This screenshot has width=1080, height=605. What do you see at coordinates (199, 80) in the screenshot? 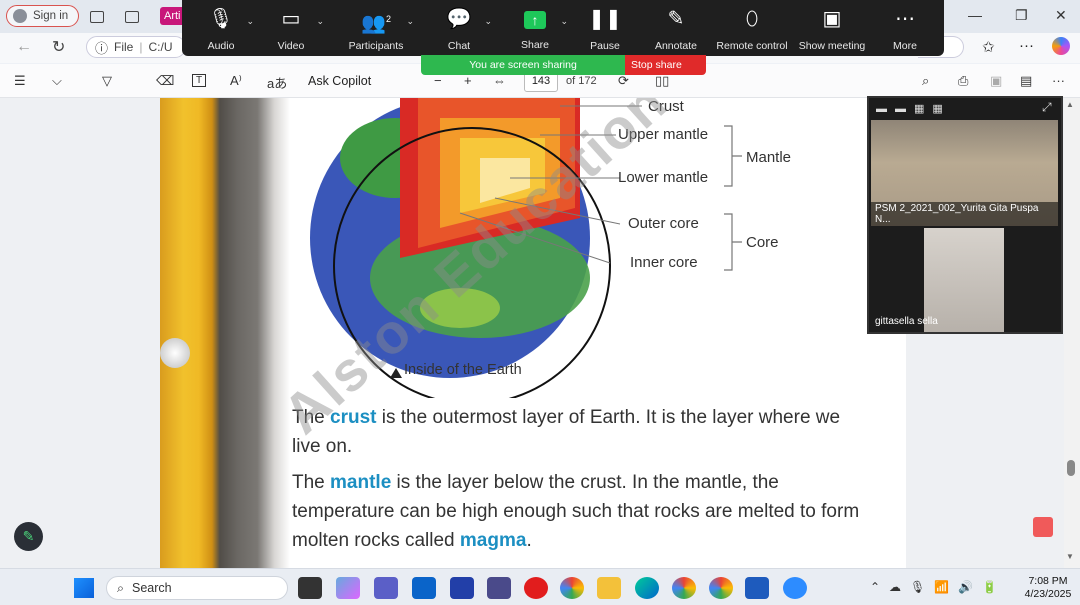
I see `text-box-icon: T` at bounding box center [199, 80].